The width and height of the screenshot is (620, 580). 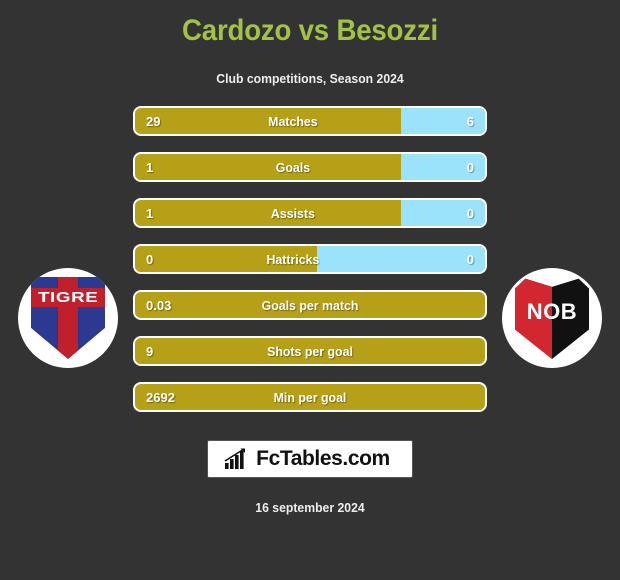 I want to click on home-value: 29, so click(x=153, y=121).